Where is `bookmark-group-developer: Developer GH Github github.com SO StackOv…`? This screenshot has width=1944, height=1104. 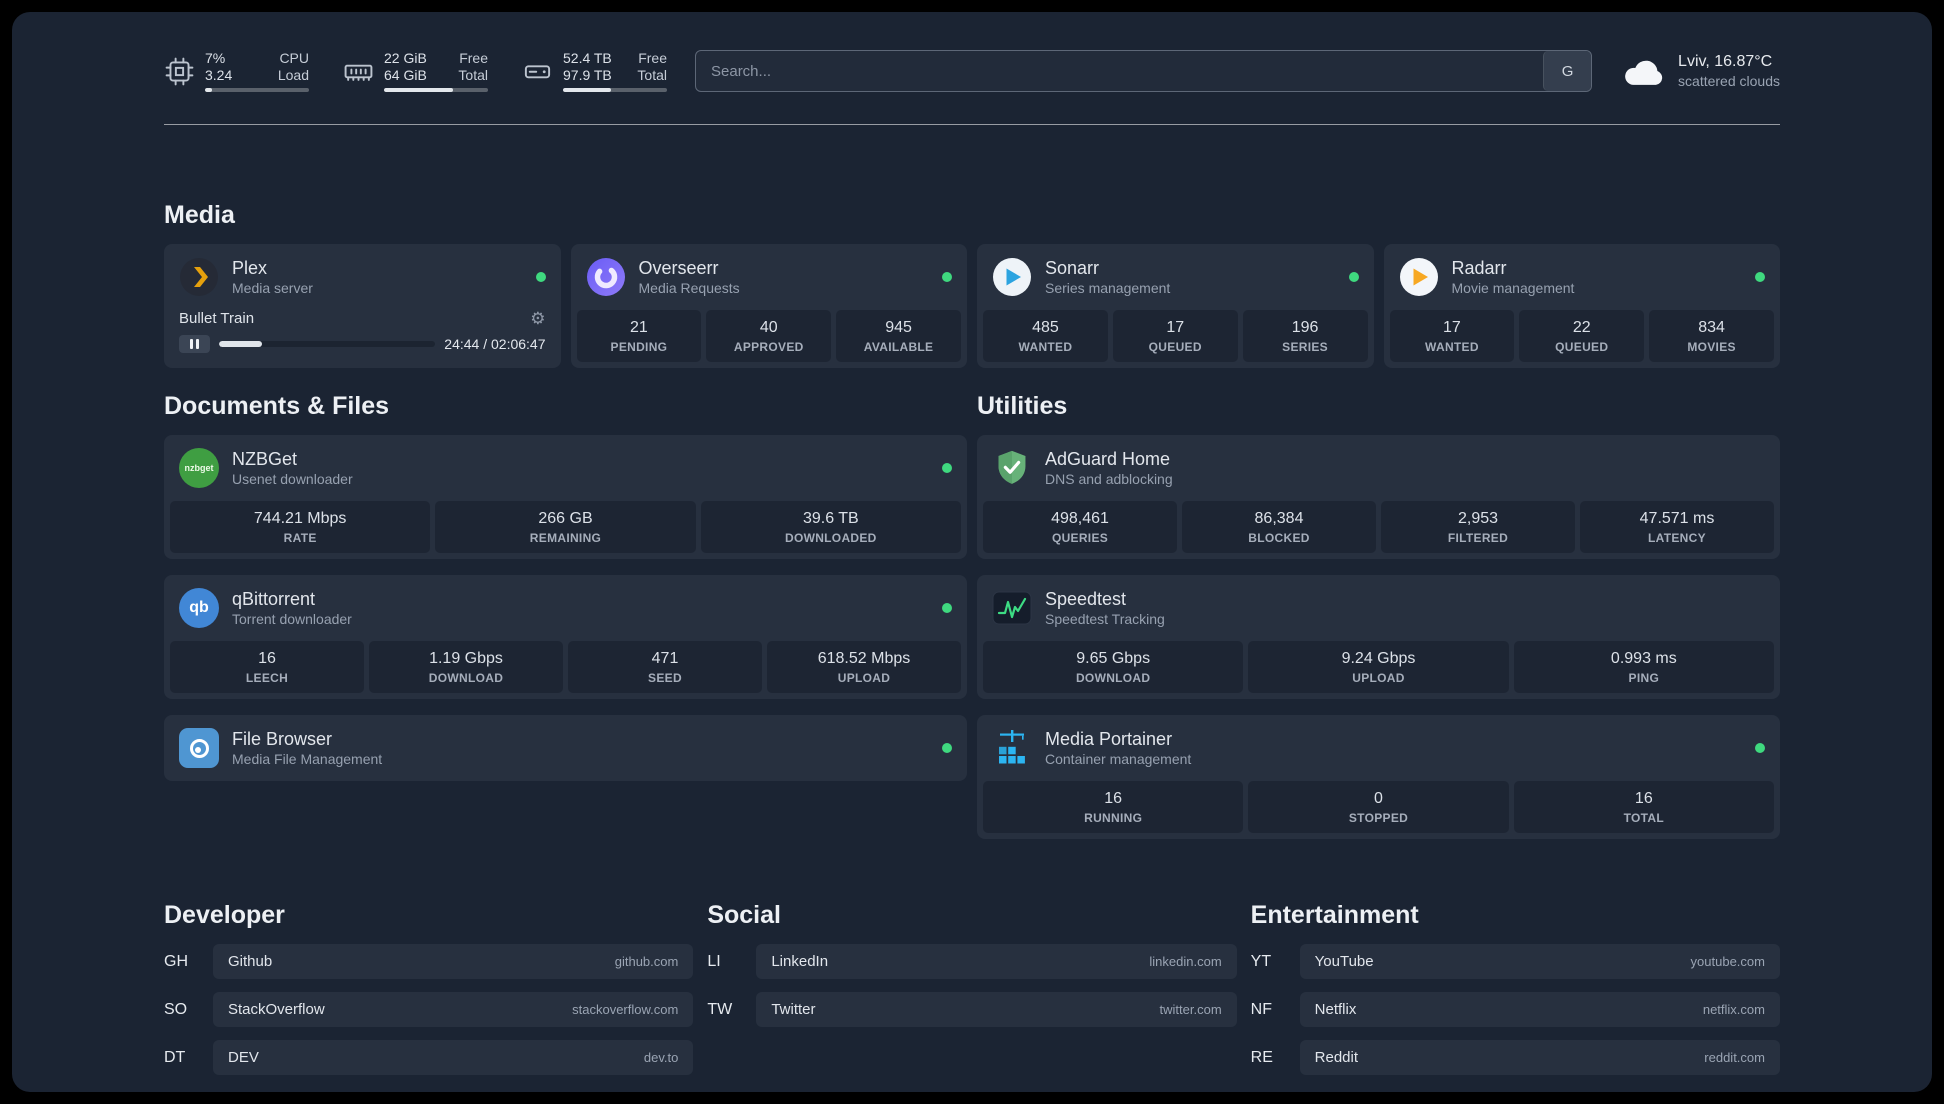 bookmark-group-developer: Developer GH Github github.com SO StackOv… is located at coordinates (429, 988).